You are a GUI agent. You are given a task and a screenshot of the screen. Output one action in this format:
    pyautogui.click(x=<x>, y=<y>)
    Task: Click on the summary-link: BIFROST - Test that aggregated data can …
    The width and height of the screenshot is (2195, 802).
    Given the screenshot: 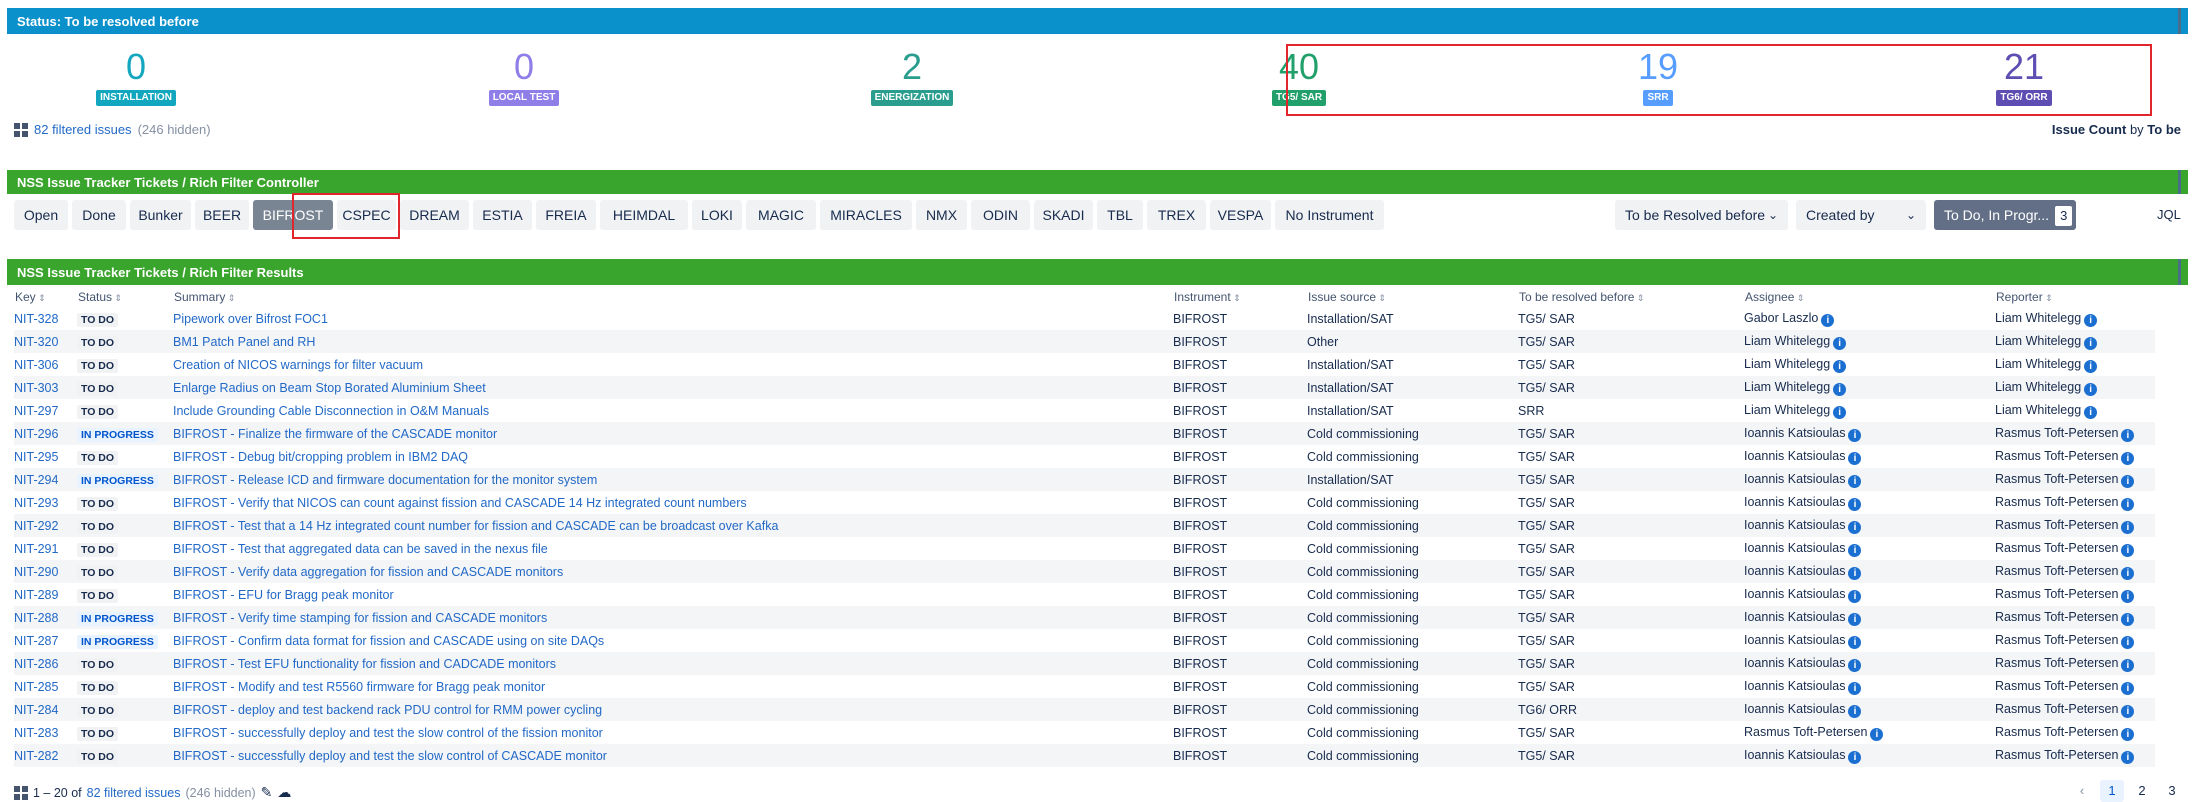 What is the action you would take?
    pyautogui.click(x=360, y=549)
    